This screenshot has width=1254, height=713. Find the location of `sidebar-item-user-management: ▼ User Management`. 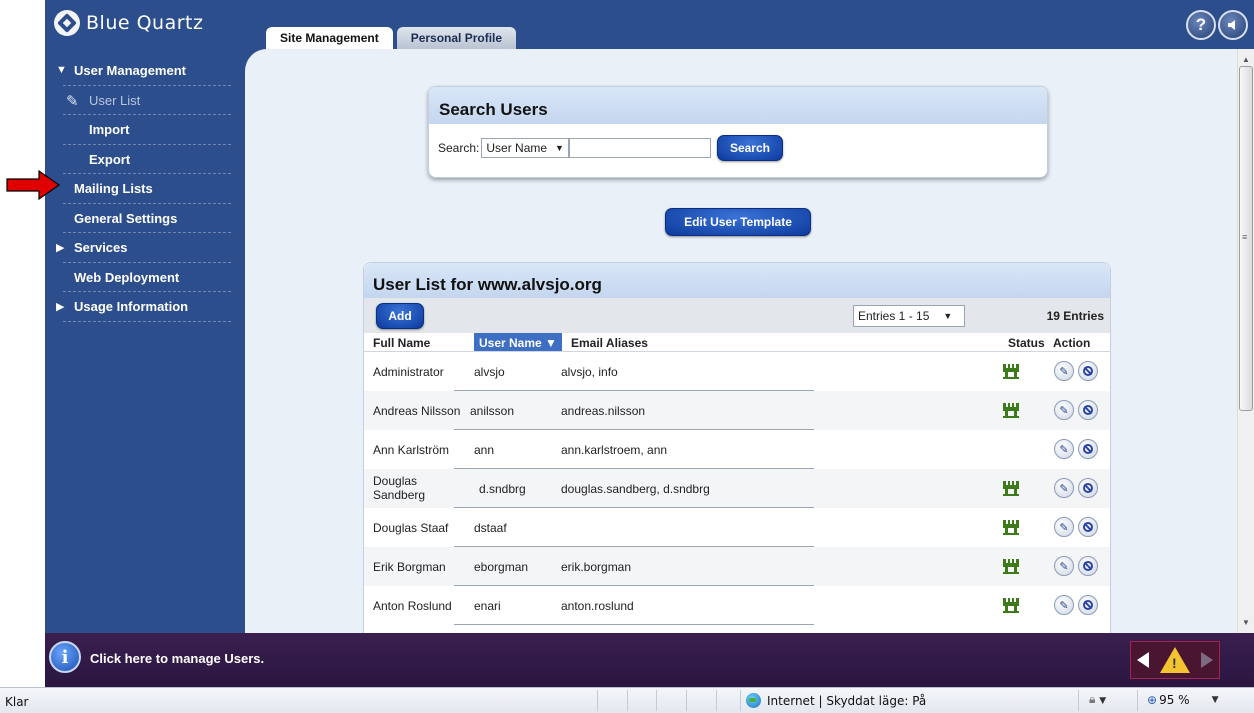

sidebar-item-user-management: ▼ User Management is located at coordinates (142, 71).